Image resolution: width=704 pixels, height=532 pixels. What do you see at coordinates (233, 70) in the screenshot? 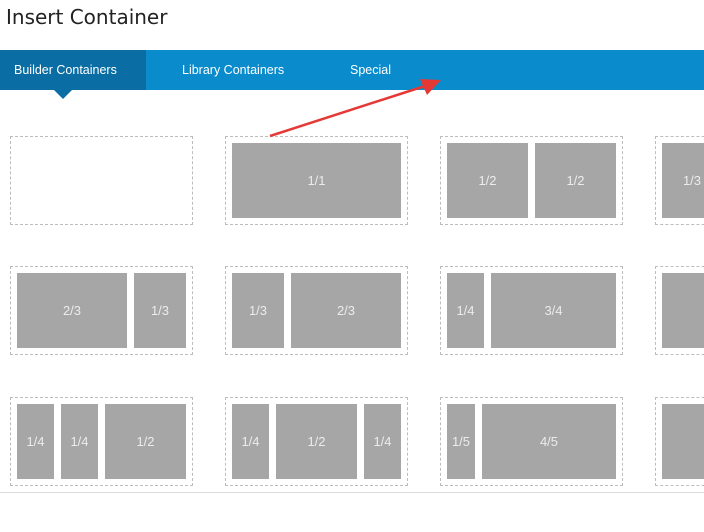
I see `tab-library-containers: Library Containers` at bounding box center [233, 70].